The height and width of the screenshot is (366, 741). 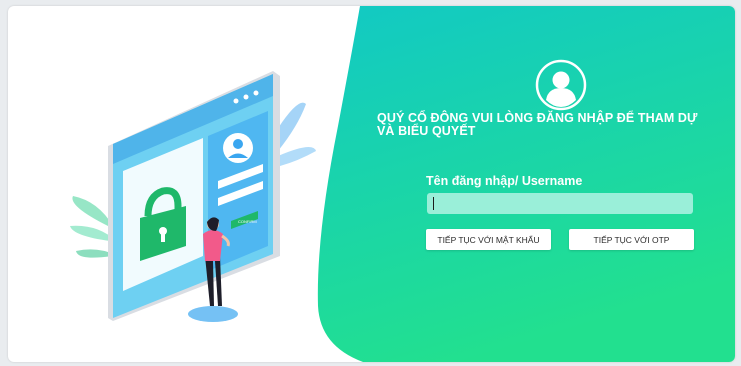 I want to click on continue-with-password-button: TIẾP TỤC VỚI MẬT KHẨU, so click(x=488, y=239).